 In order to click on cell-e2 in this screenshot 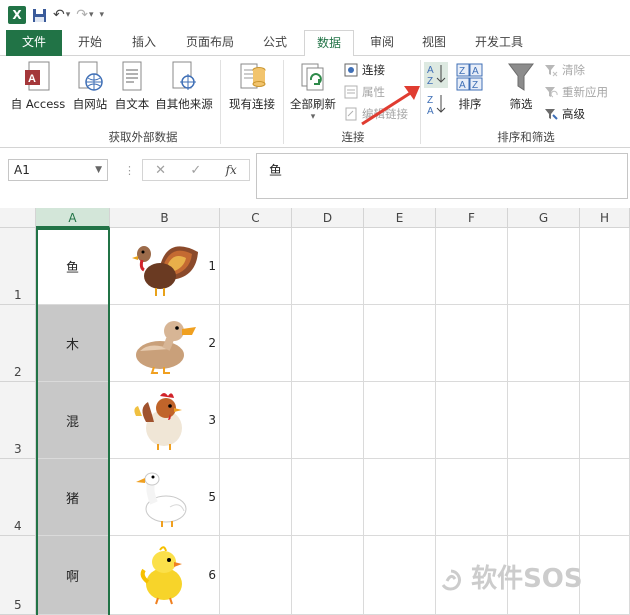, I will do `click(400, 343)`.